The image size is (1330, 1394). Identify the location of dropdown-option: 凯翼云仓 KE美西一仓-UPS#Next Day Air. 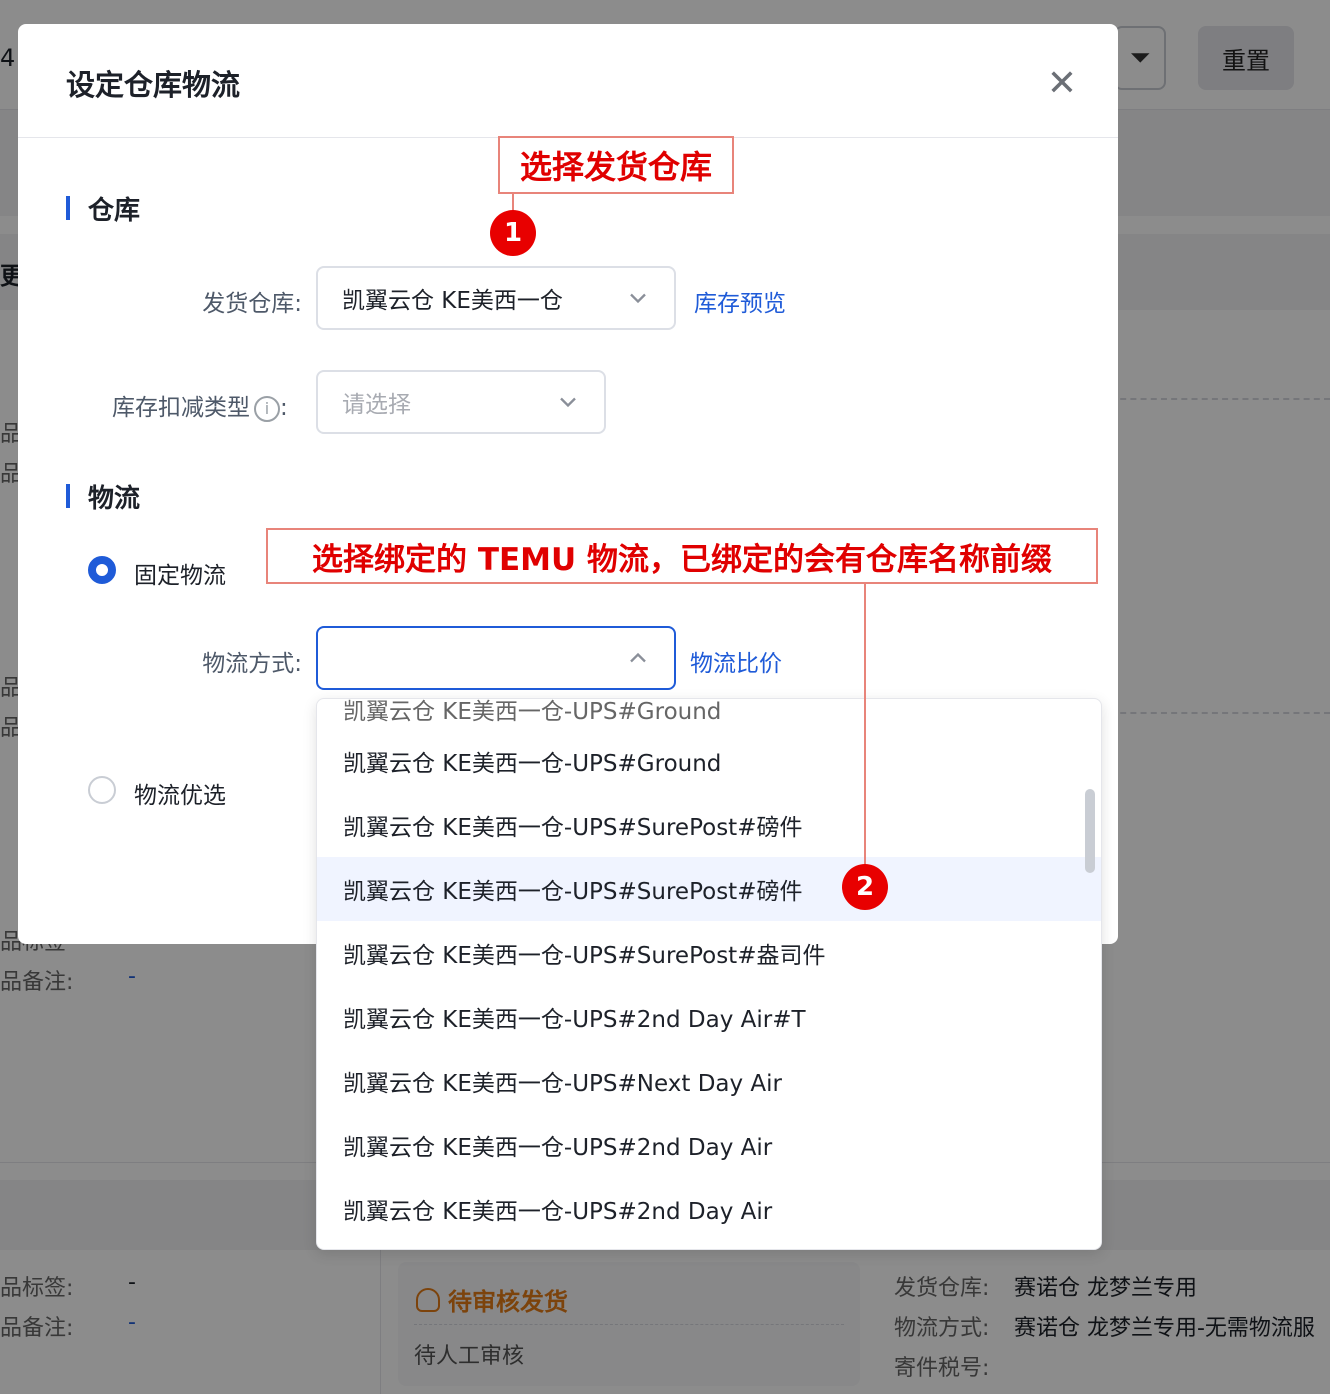
(709, 1081).